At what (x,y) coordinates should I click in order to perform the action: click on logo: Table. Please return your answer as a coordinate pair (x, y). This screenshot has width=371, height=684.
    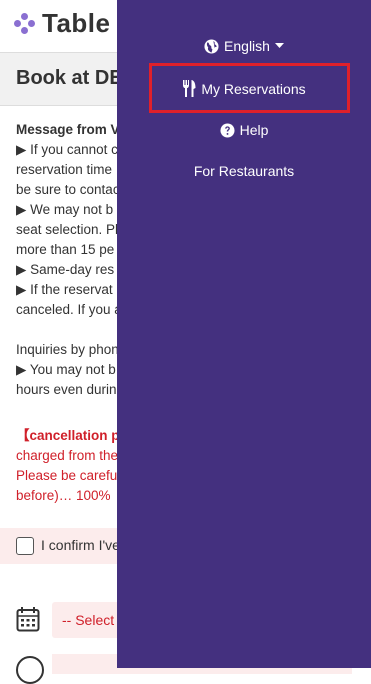
    Looking at the image, I should click on (62, 23).